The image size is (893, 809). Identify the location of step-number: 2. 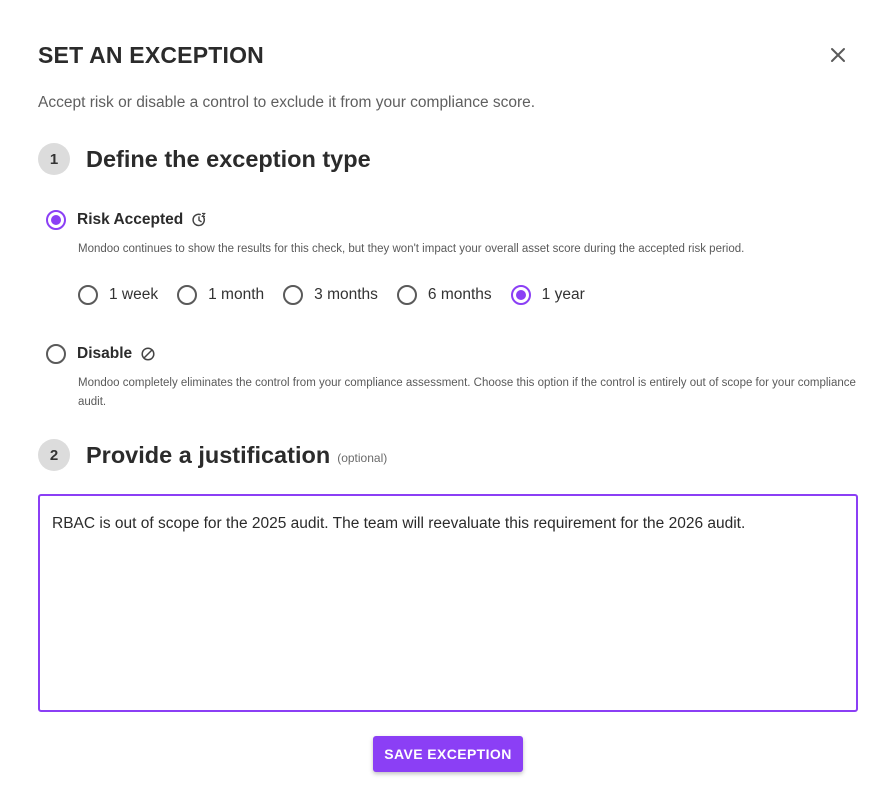
(54, 455).